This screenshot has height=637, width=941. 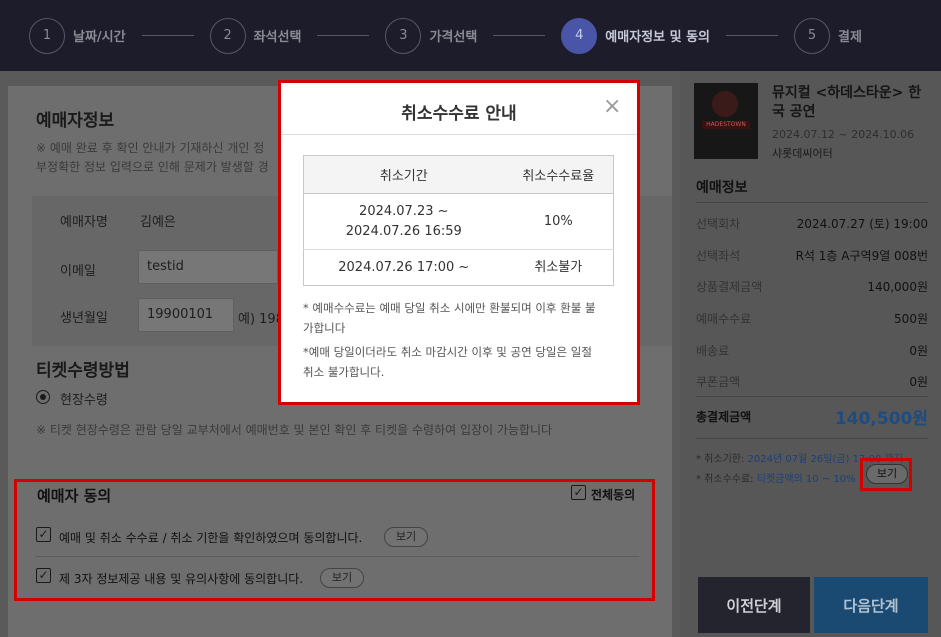 I want to click on step-label: 날짜/시간, so click(x=99, y=37).